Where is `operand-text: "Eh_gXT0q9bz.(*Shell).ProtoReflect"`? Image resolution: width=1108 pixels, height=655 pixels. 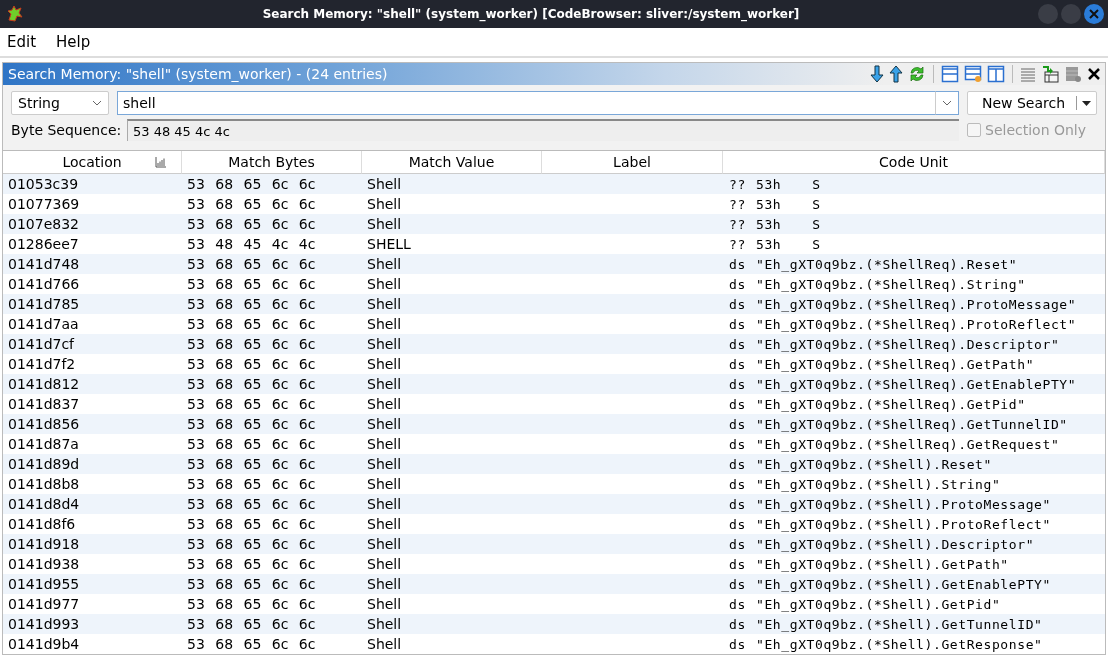 operand-text: "Eh_gXT0q9bz.(*Shell).ProtoReflect" is located at coordinates (903, 524).